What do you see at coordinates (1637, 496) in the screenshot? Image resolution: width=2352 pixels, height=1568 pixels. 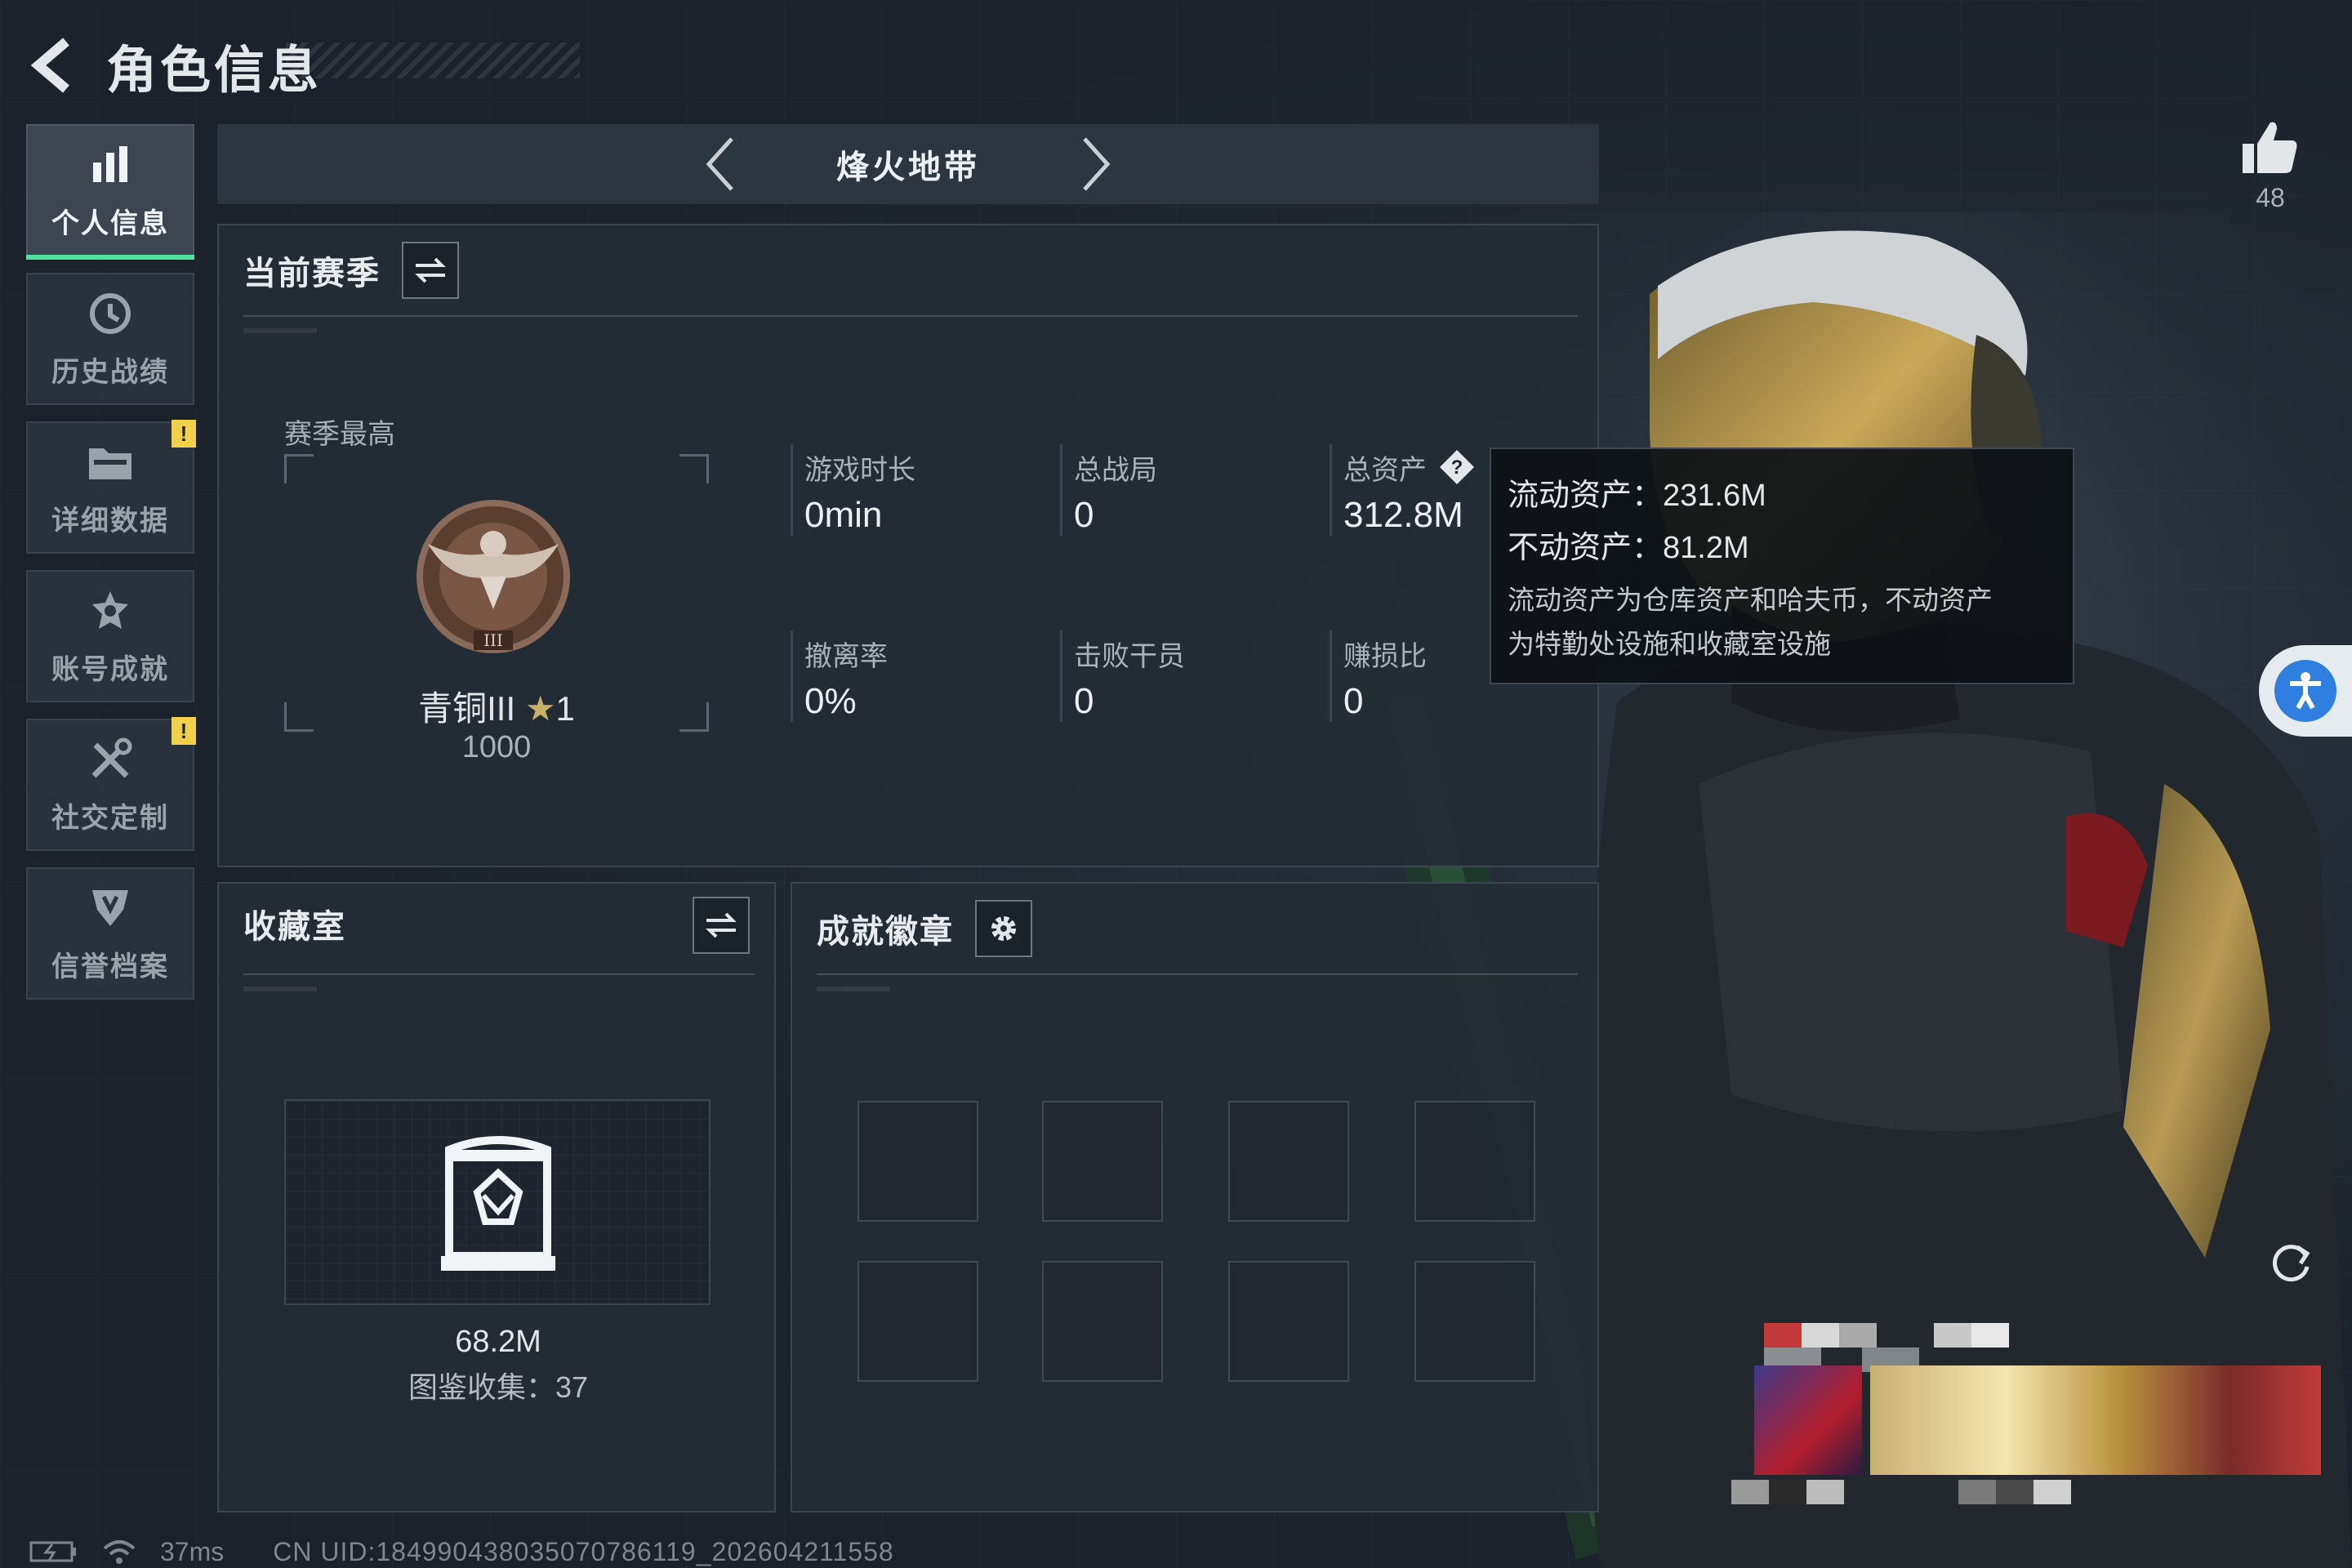 I see `liquid-assets: 流动资产：231.6M` at bounding box center [1637, 496].